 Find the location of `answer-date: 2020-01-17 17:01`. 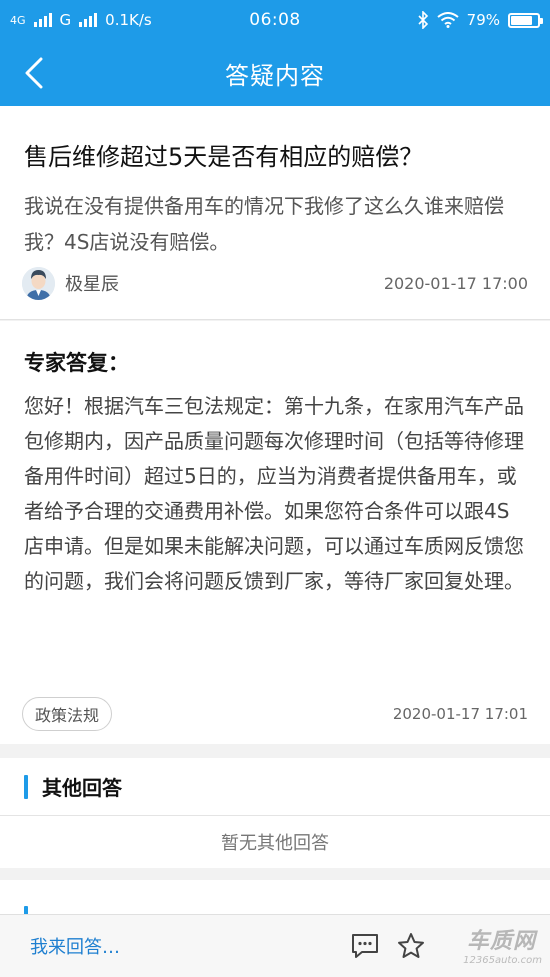

answer-date: 2020-01-17 17:01 is located at coordinates (460, 714).